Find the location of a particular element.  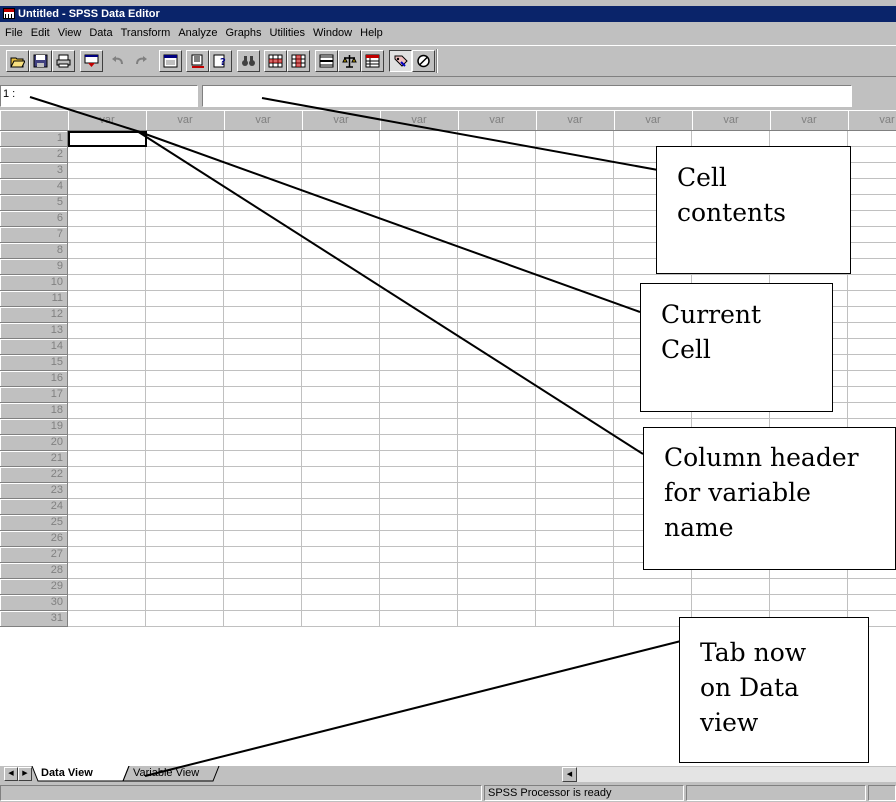

menu-transform: Transform is located at coordinates (146, 33).